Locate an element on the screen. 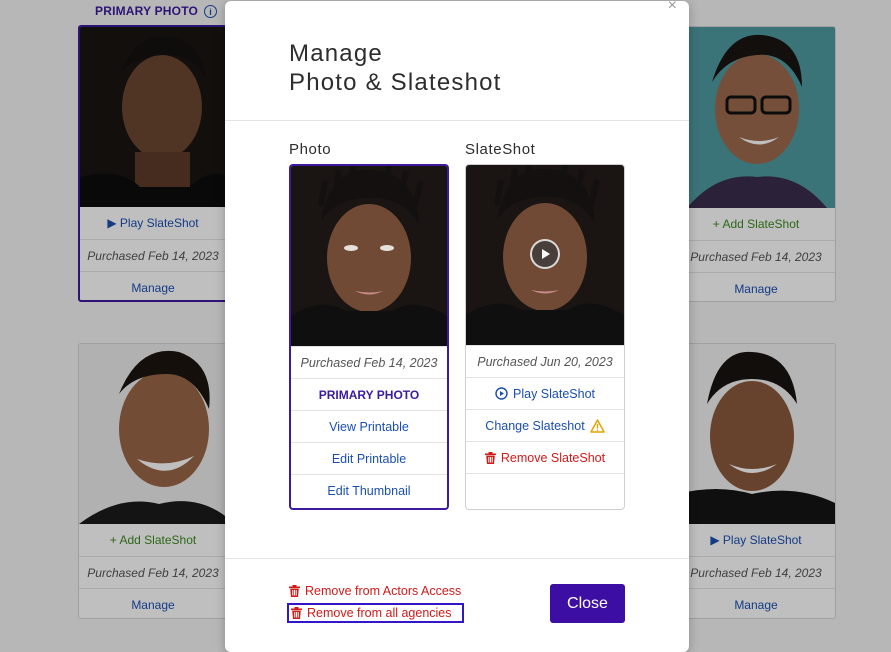 The height and width of the screenshot is (652, 891). play-circle-icon is located at coordinates (501, 393).